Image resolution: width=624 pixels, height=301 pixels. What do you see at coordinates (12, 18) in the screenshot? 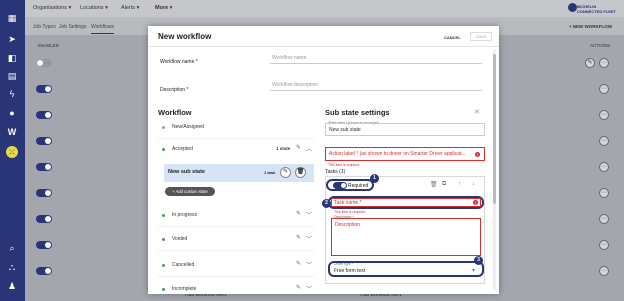
I see `dashboard-icon: ▦` at bounding box center [12, 18].